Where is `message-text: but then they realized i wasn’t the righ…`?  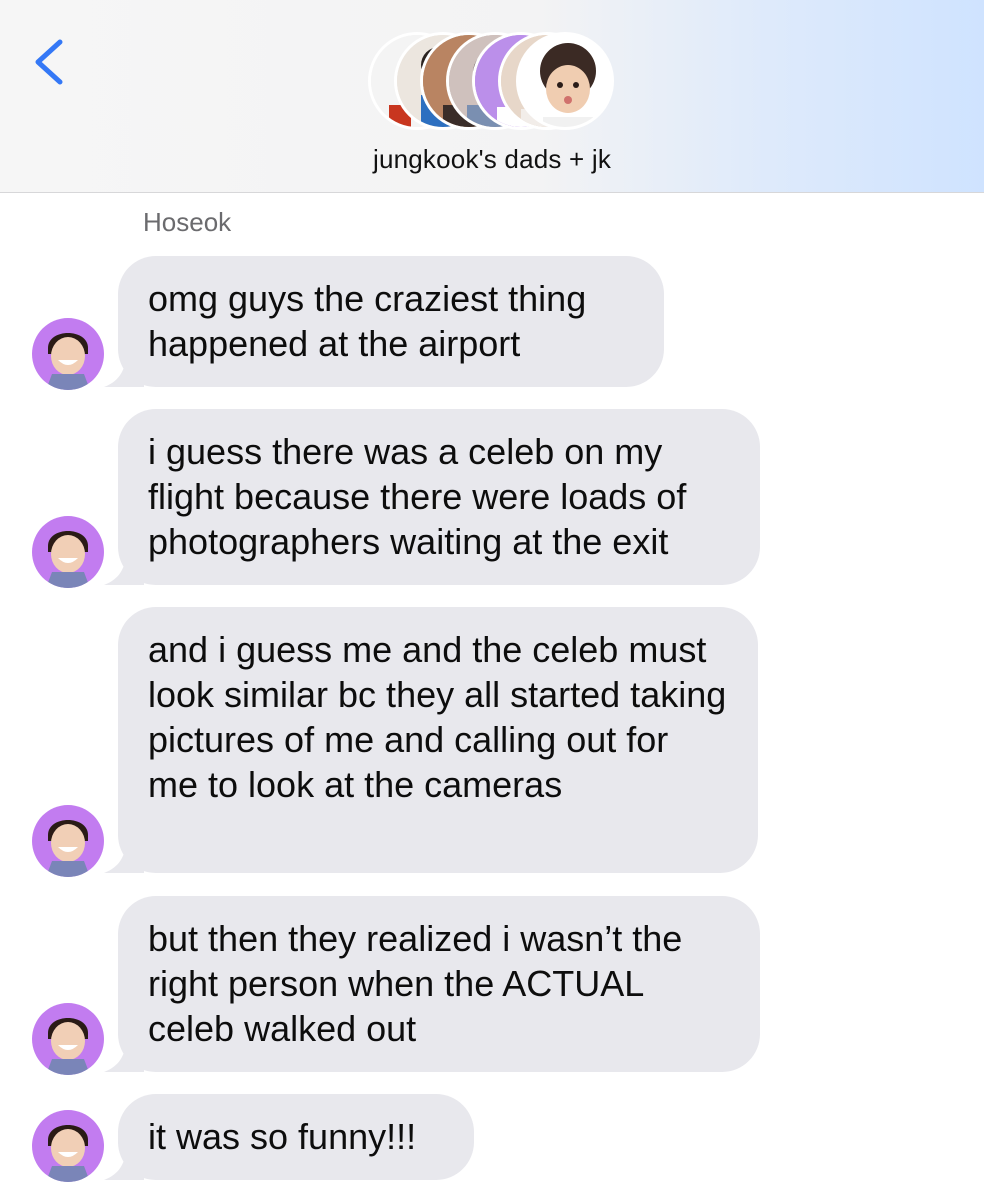 message-text: but then they realized i wasn’t the righ… is located at coordinates (415, 983).